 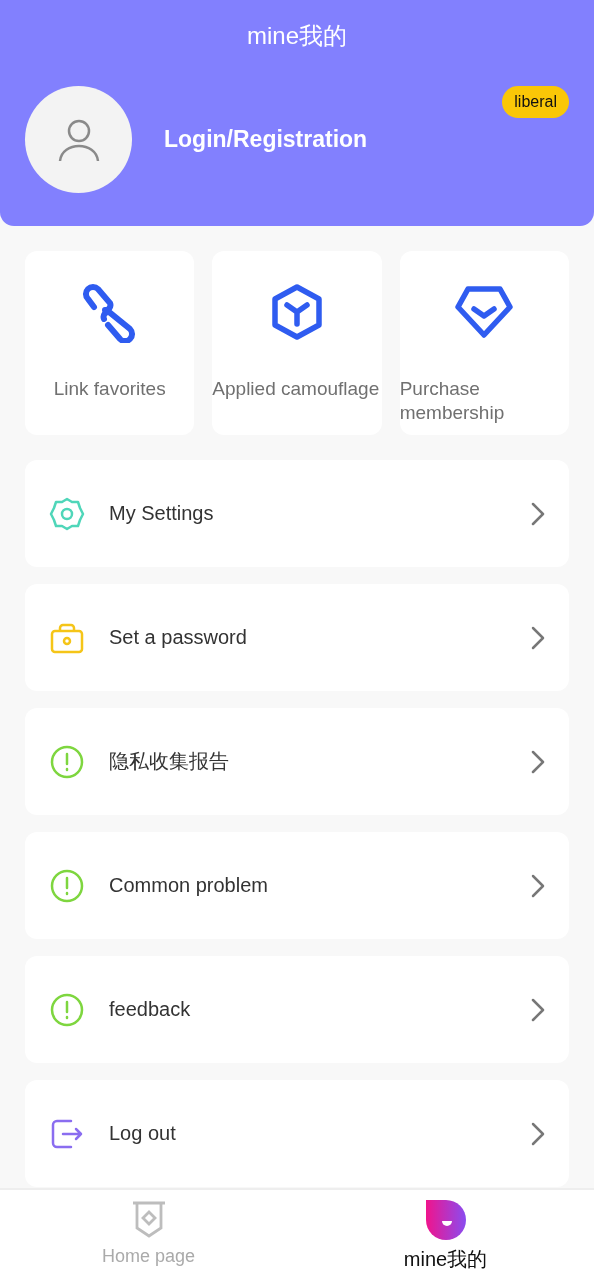 I want to click on page-title: mine我的, so click(x=297, y=36).